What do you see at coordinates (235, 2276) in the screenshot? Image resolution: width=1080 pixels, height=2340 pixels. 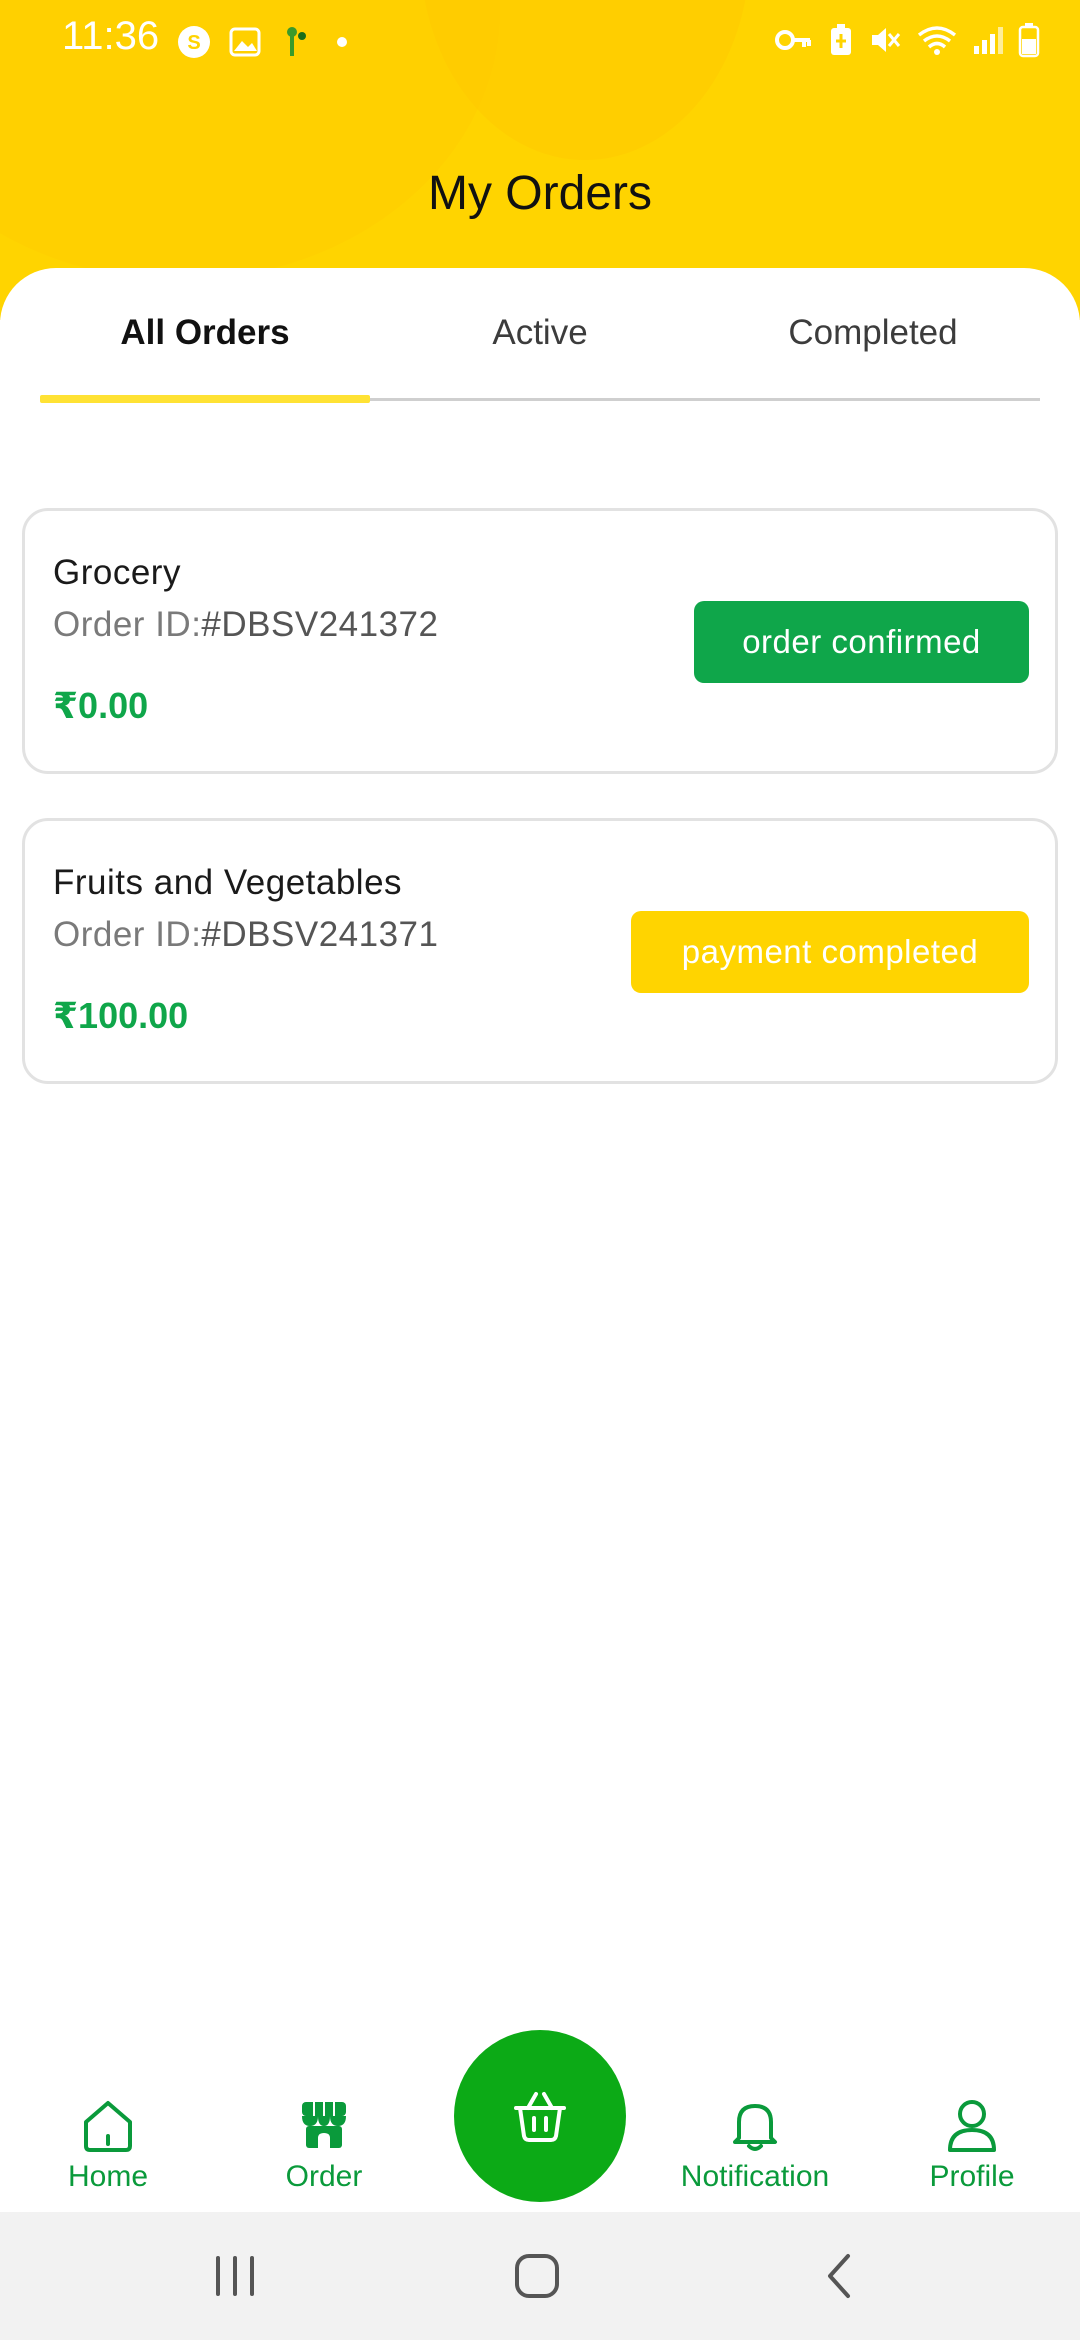 I see `recent-apps-icon` at bounding box center [235, 2276].